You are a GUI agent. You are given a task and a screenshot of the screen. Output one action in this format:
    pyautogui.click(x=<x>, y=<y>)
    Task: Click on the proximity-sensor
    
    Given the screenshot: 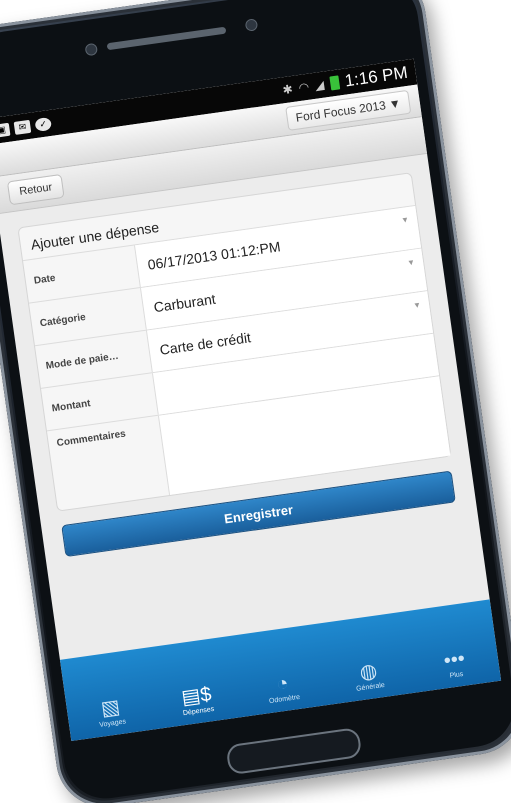 What is the action you would take?
    pyautogui.click(x=251, y=25)
    